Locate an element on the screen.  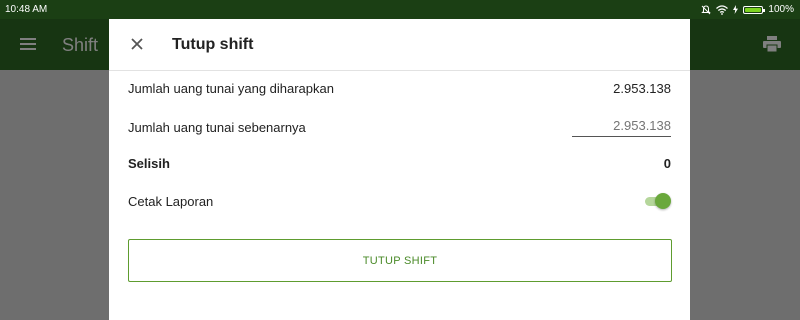
wifi-icon is located at coordinates (722, 9).